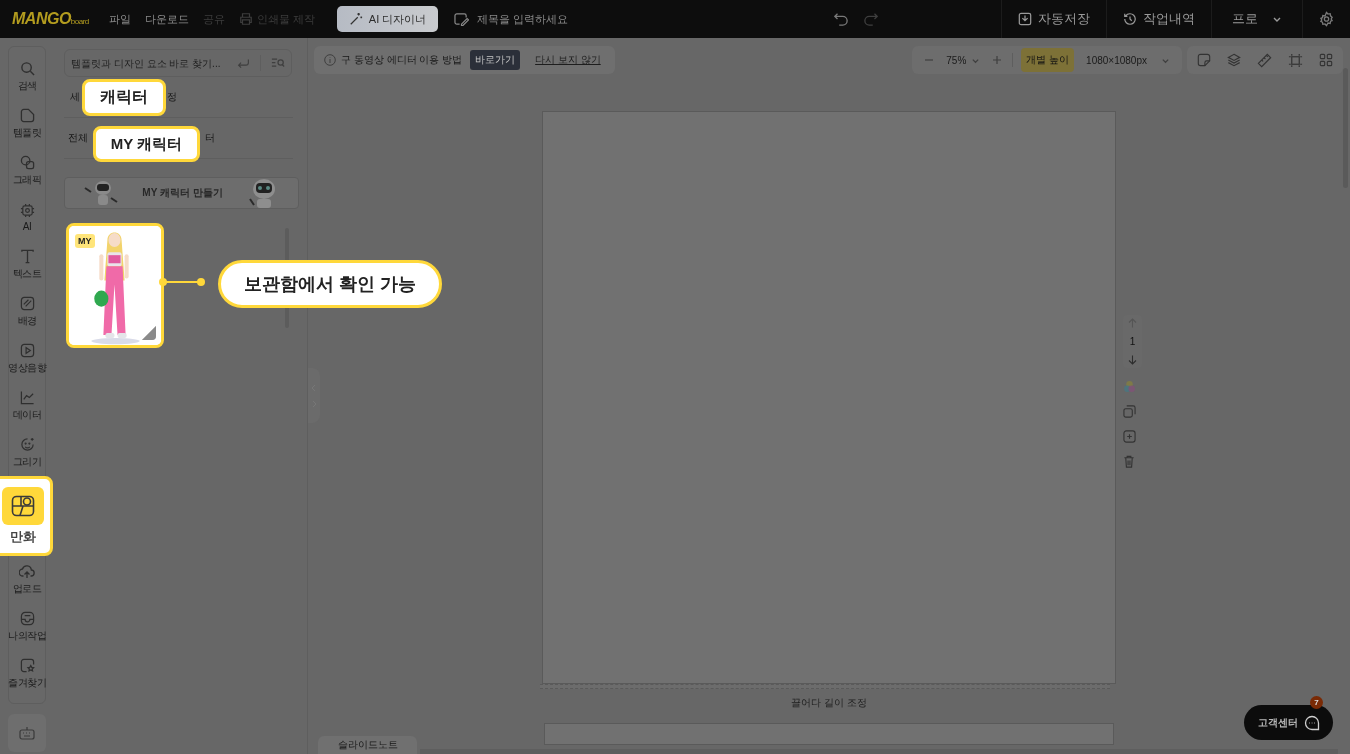 The width and height of the screenshot is (1350, 754). I want to click on sidebar-item: 업로드, so click(27, 579).